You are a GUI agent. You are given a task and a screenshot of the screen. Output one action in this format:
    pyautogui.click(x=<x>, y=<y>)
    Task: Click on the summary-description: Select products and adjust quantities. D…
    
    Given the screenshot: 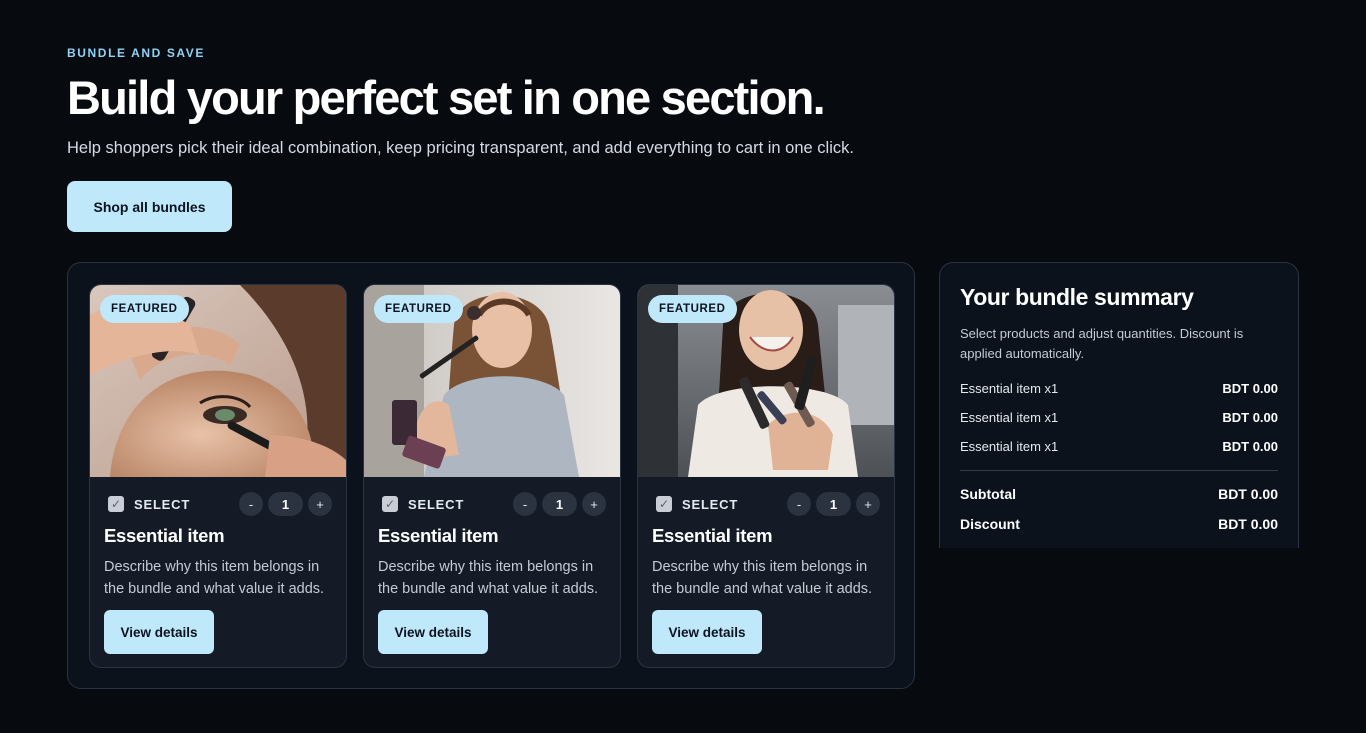 What is the action you would take?
    pyautogui.click(x=1102, y=343)
    